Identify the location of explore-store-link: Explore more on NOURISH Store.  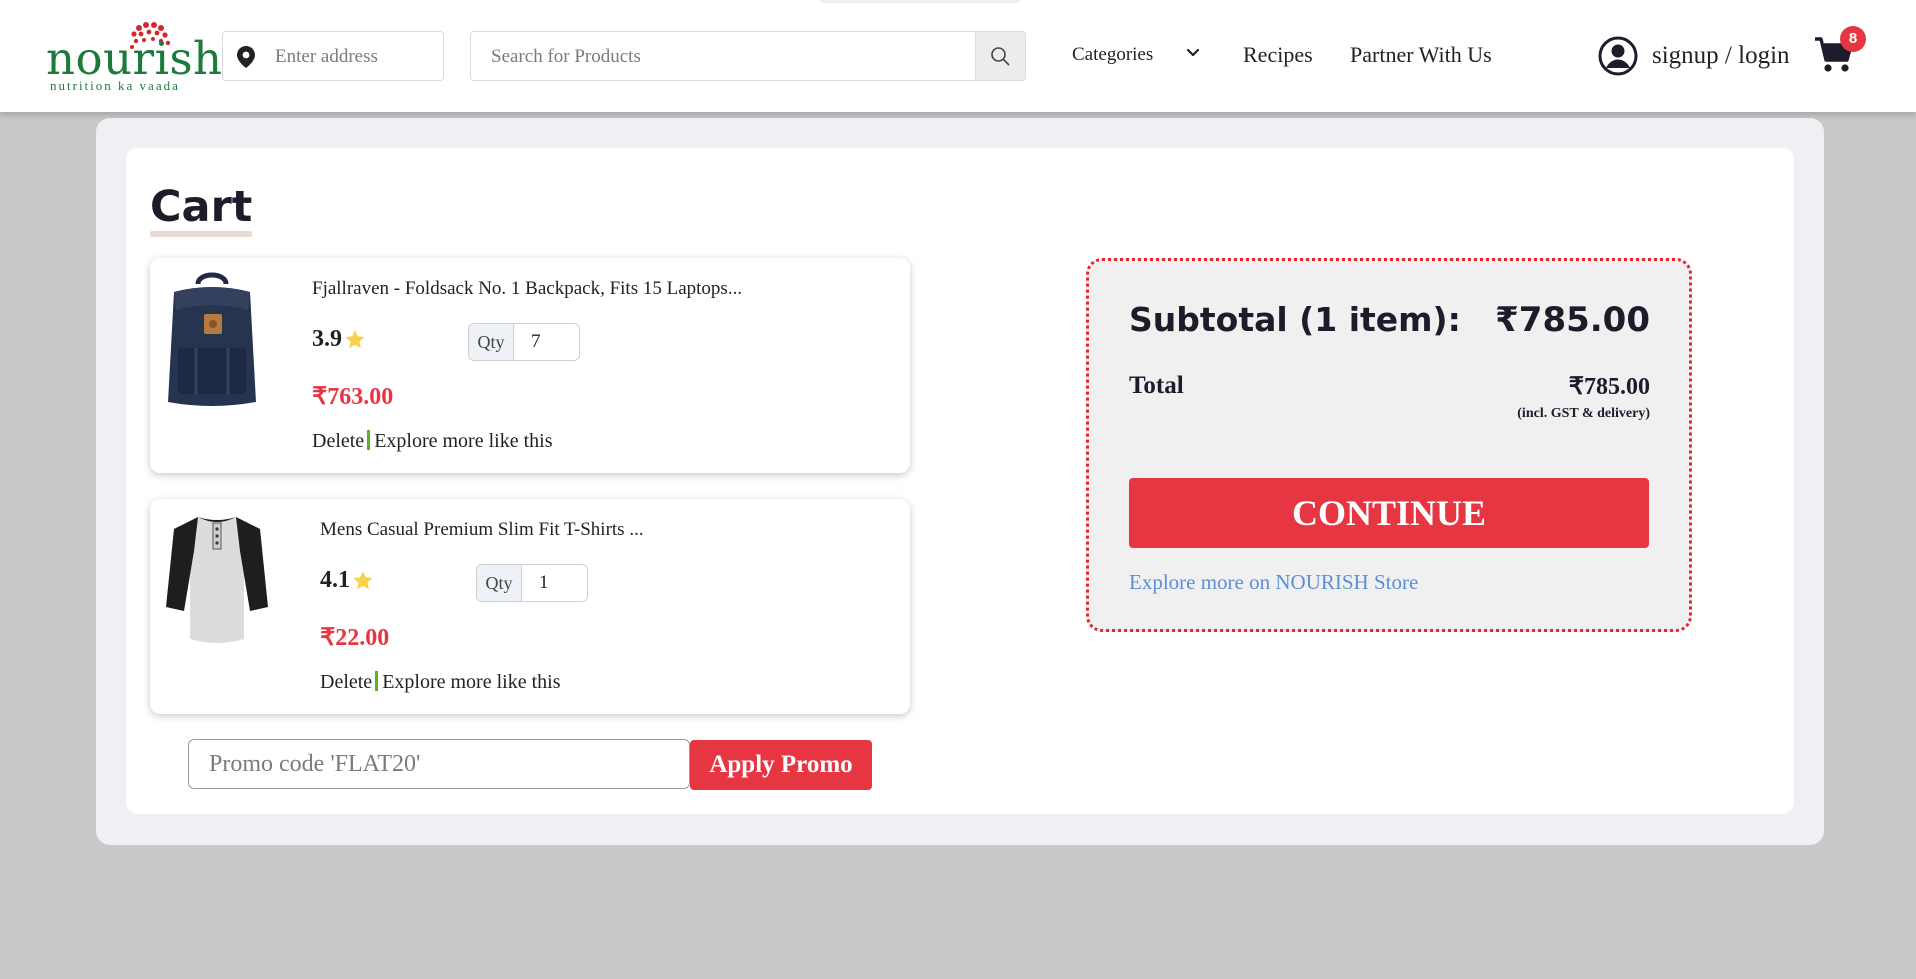
(1273, 582).